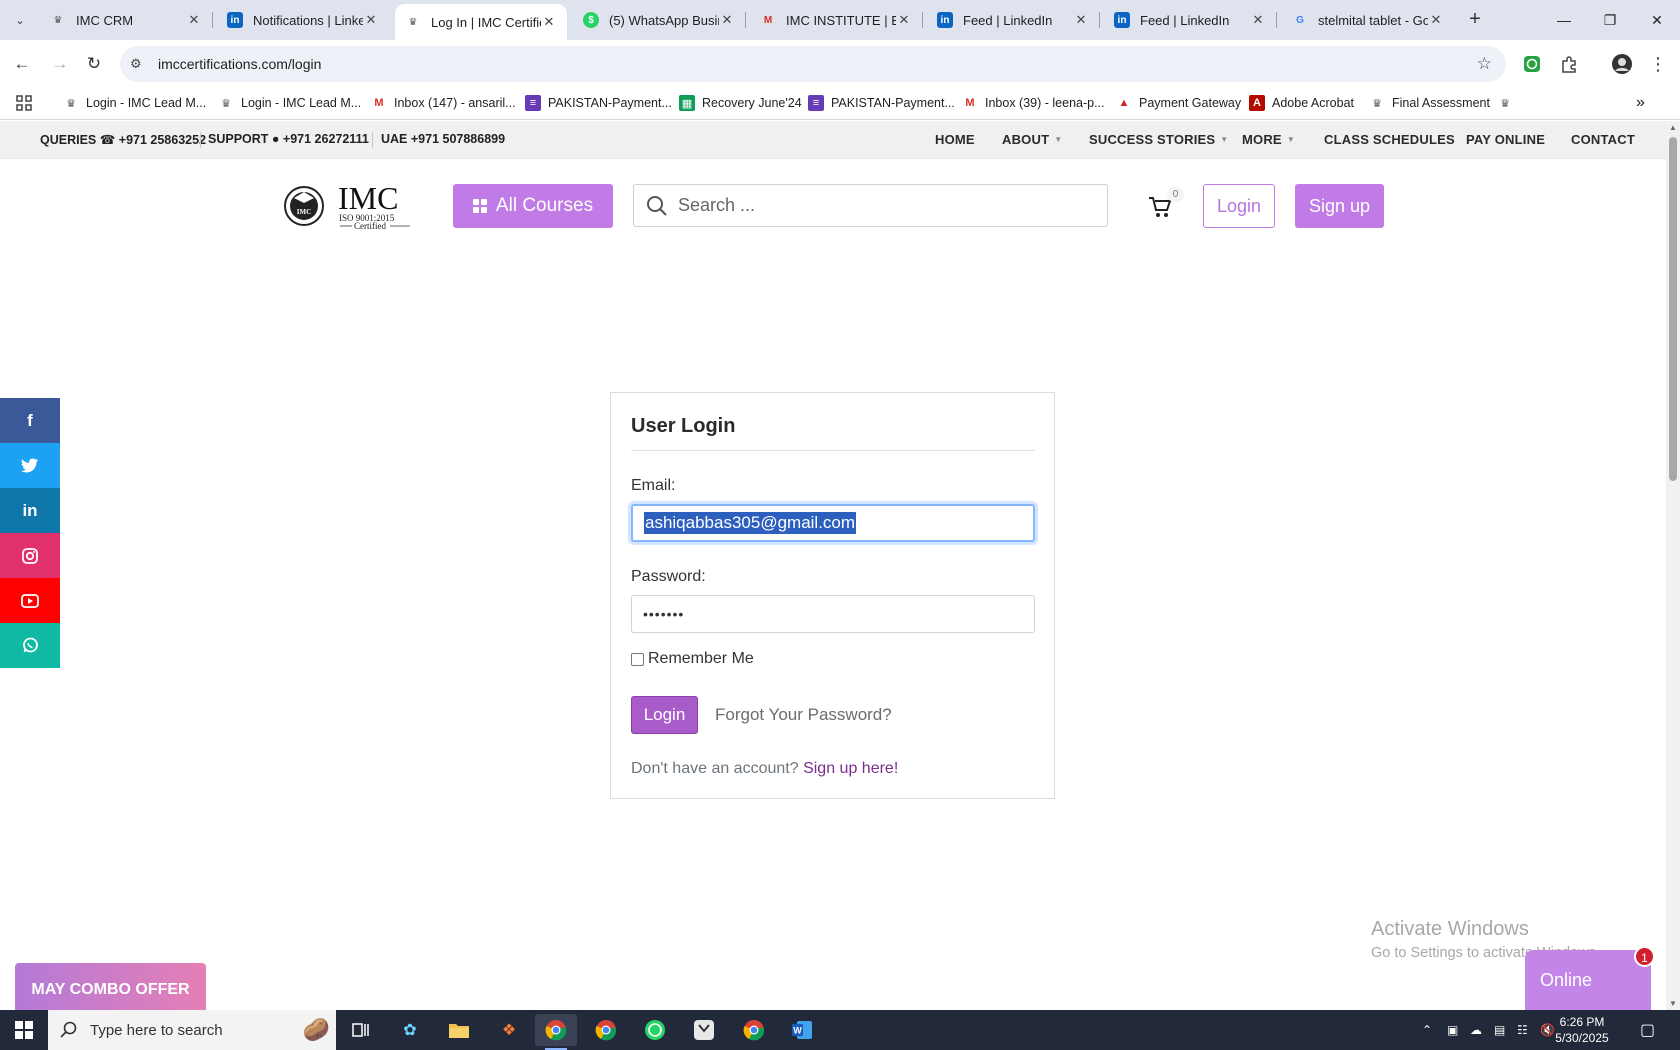 Image resolution: width=1680 pixels, height=1050 pixels. What do you see at coordinates (1673, 309) in the screenshot?
I see `scrollbar-thumb` at bounding box center [1673, 309].